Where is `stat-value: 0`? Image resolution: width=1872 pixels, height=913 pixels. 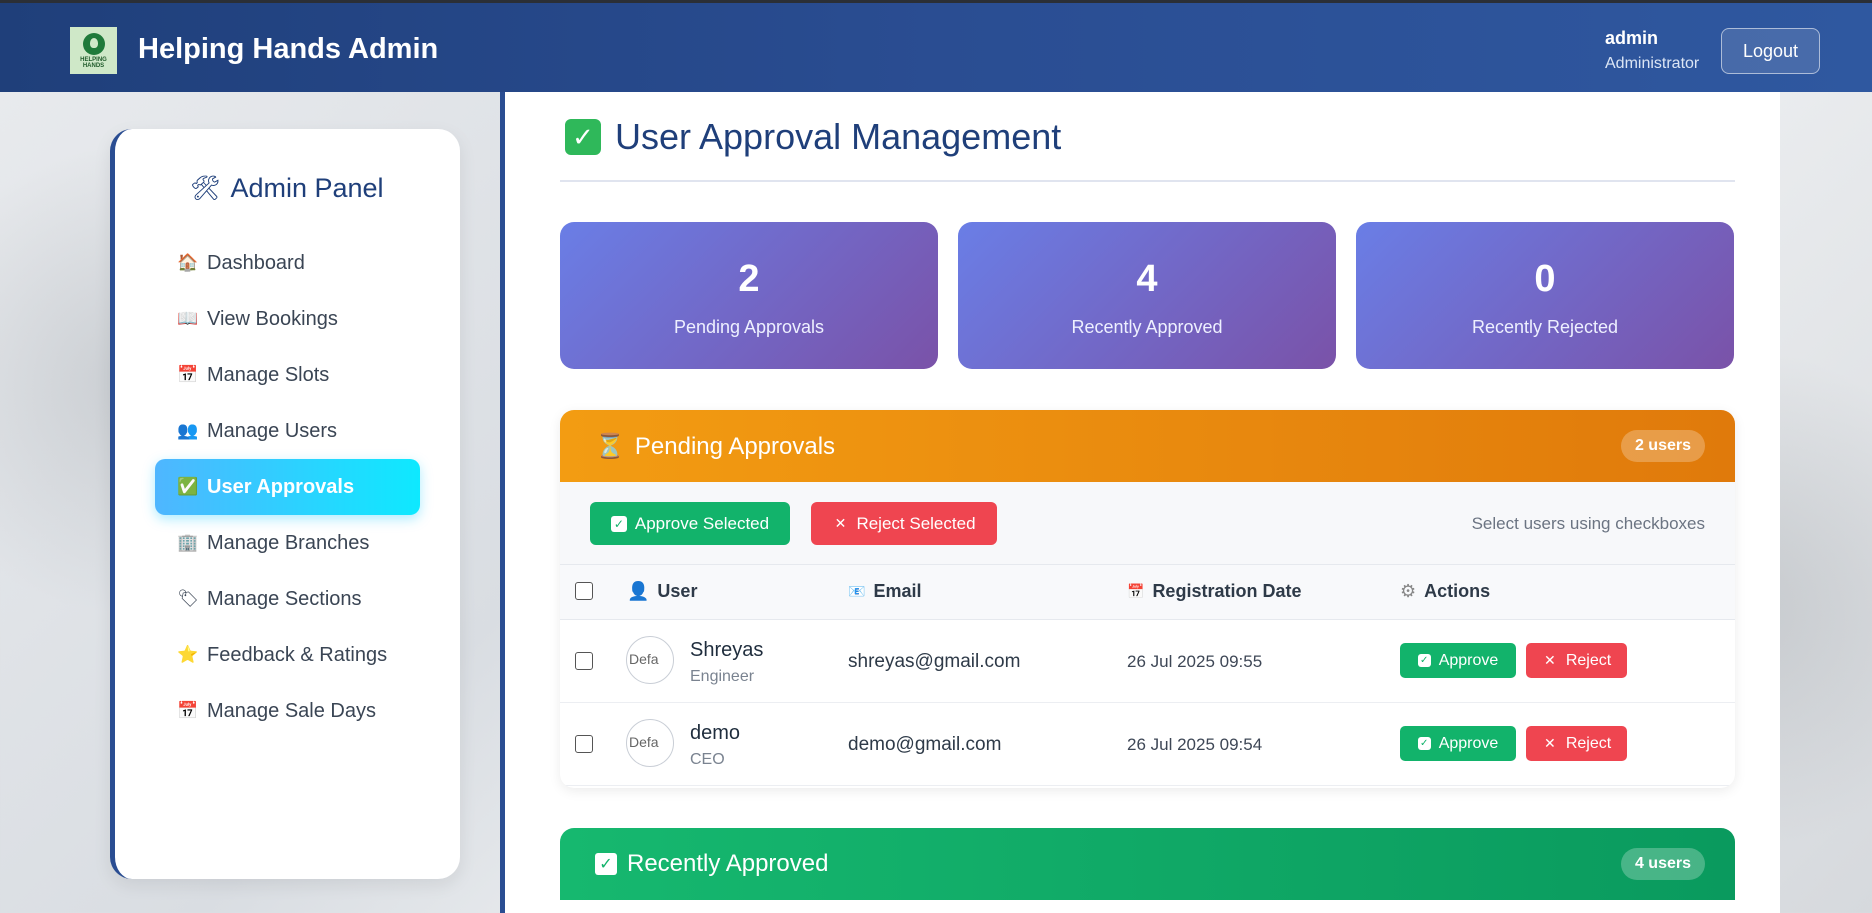
stat-value: 0 is located at coordinates (1545, 279).